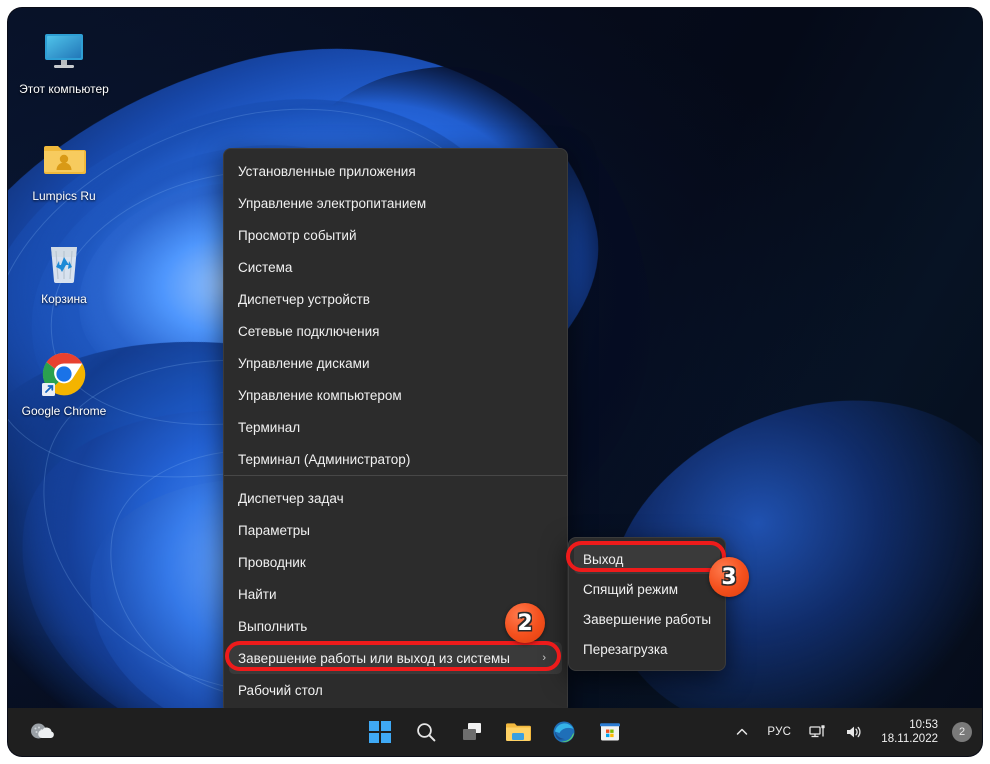  Describe the element at coordinates (374, 658) in the screenshot. I see `menu-item-label: Завершение работы или выход из системы` at that location.